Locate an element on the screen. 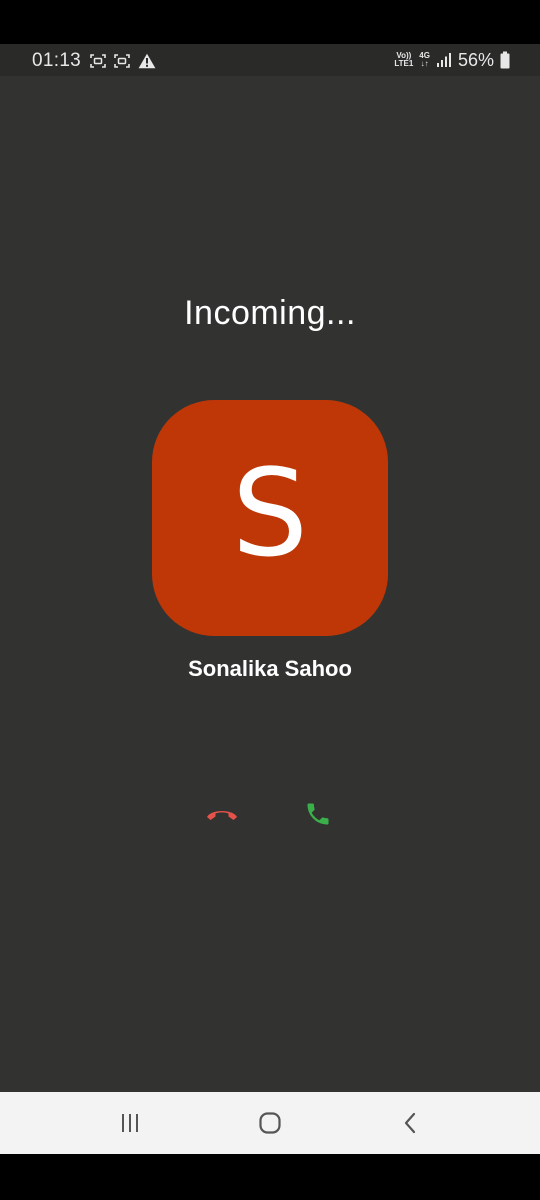  home-button is located at coordinates (270, 1123).